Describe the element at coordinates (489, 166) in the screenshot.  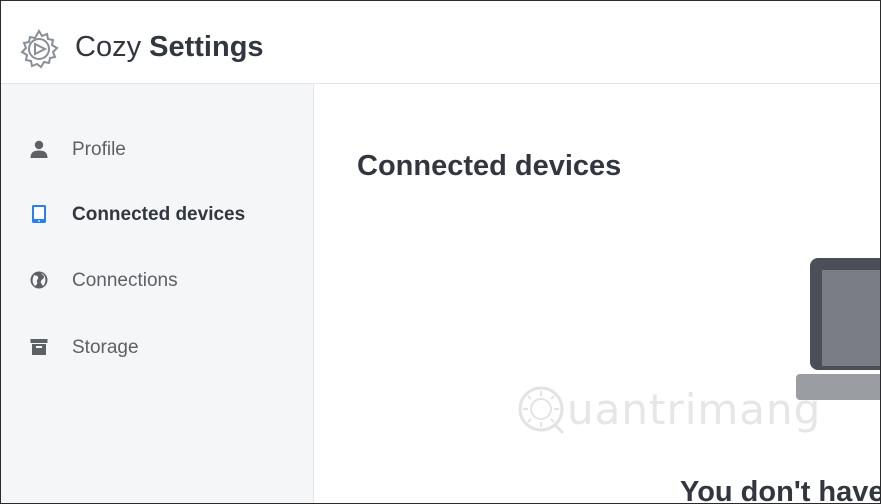
I see `page-title: Connected devices` at that location.